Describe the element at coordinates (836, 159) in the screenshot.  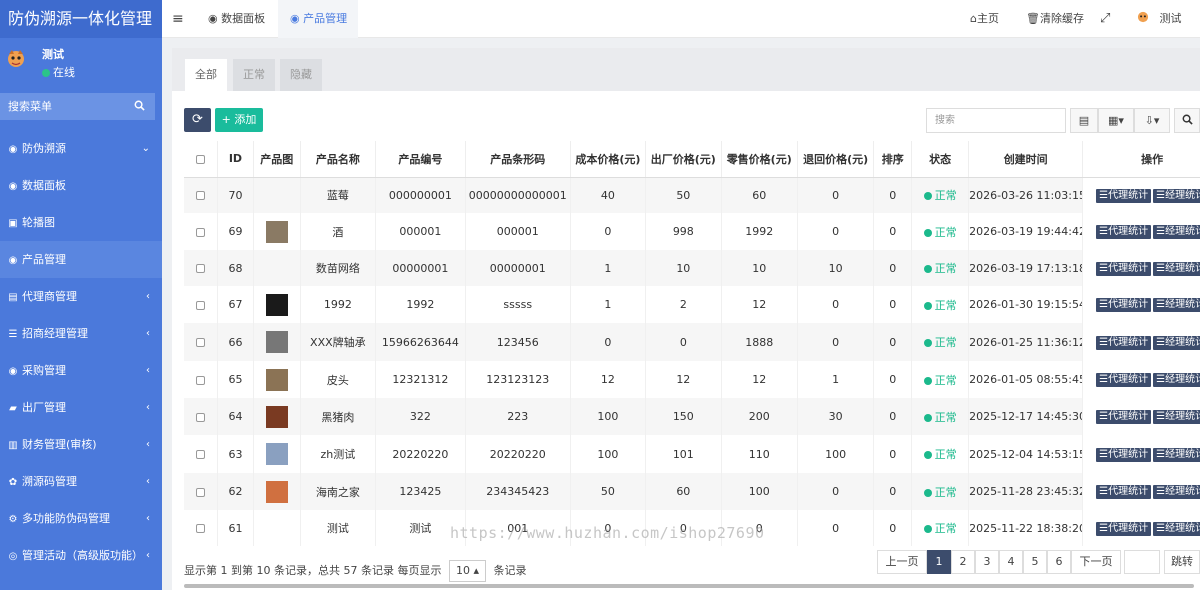
I see `column-header: 退回价格(元)` at that location.